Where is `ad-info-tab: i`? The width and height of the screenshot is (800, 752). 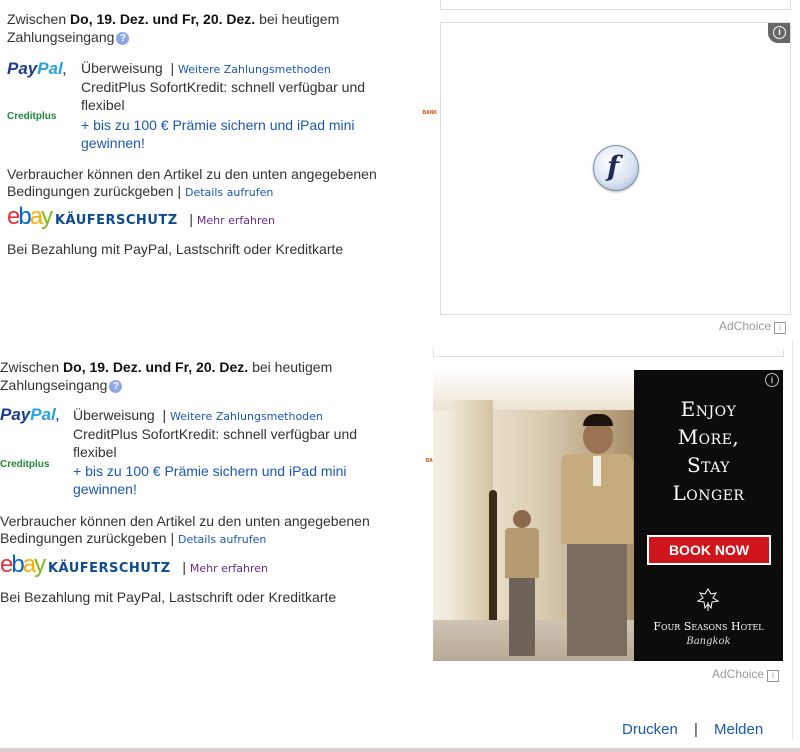
ad-info-tab: i is located at coordinates (779, 33).